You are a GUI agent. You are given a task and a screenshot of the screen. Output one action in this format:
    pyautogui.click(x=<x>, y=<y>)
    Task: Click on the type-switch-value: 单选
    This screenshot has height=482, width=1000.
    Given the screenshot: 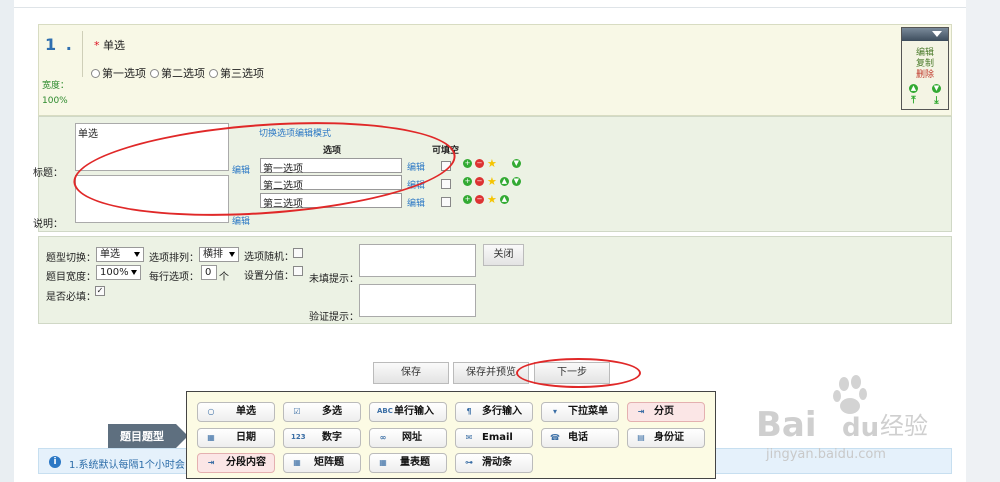 What is the action you would take?
    pyautogui.click(x=110, y=254)
    